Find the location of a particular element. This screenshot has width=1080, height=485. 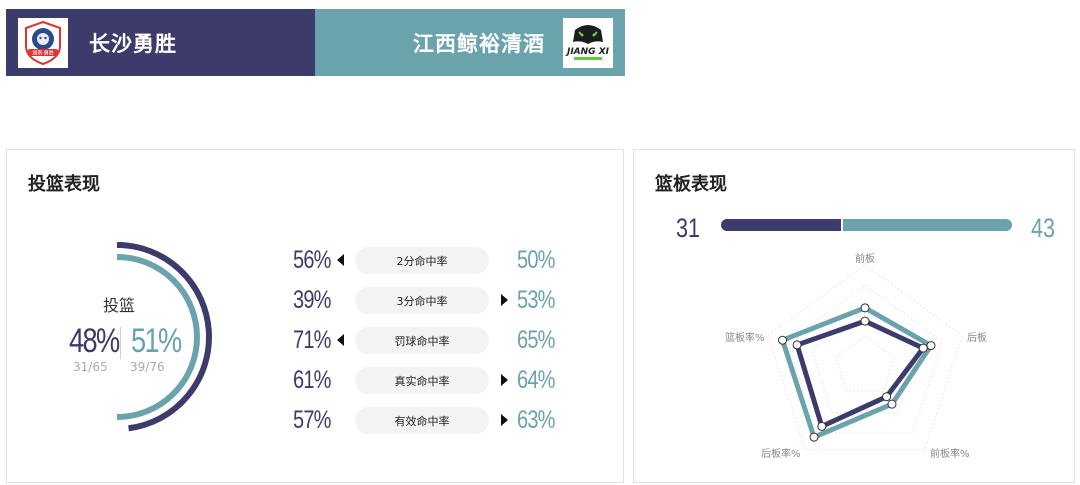

home-fg-made: 31/65 is located at coordinates (90, 367).